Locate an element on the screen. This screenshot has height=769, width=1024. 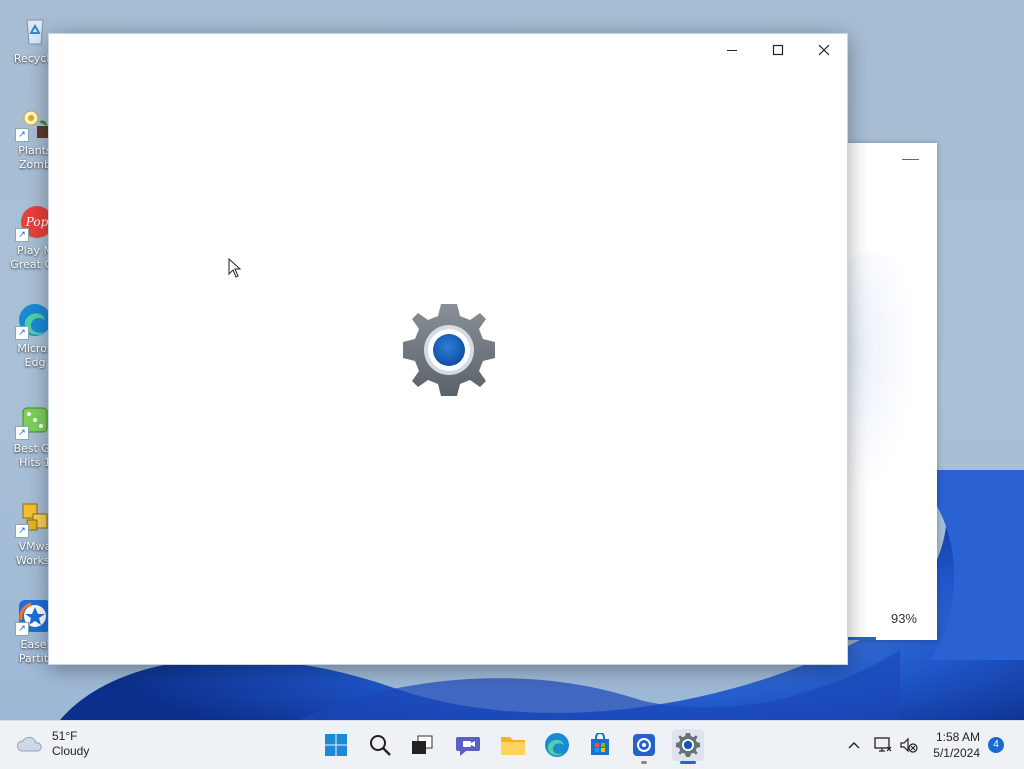
volume-muted-icon is located at coordinates (909, 745).